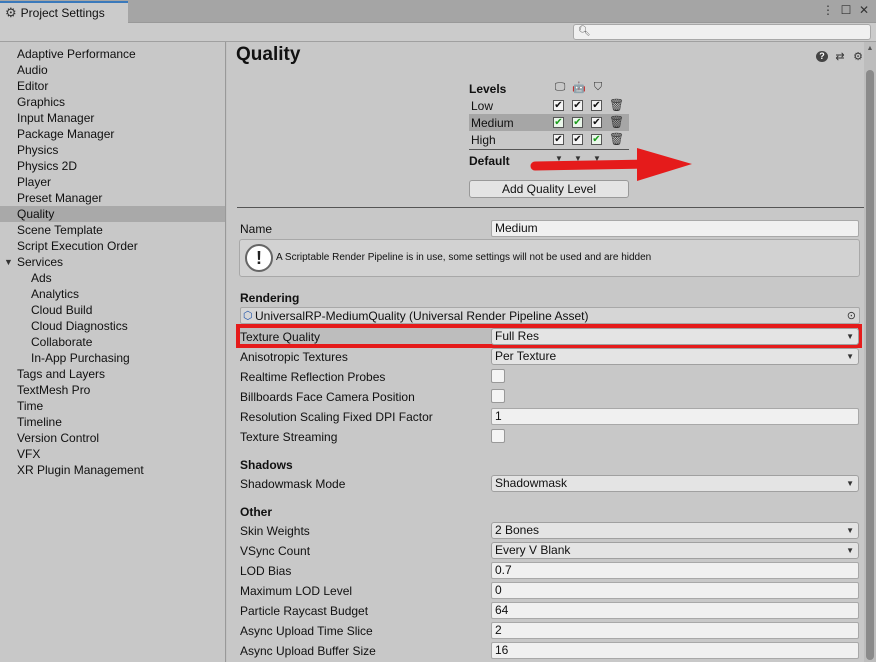 The height and width of the screenshot is (662, 876). I want to click on sidebar-item: Player, so click(112, 182).